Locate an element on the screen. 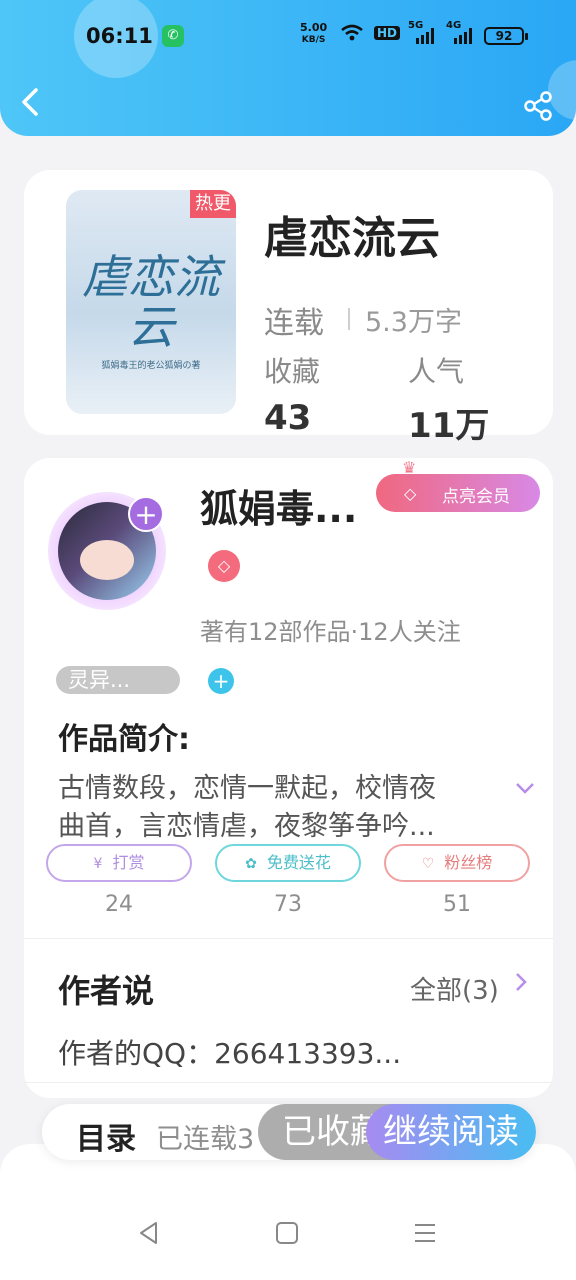  nav-home-icon is located at coordinates (287, 1233).